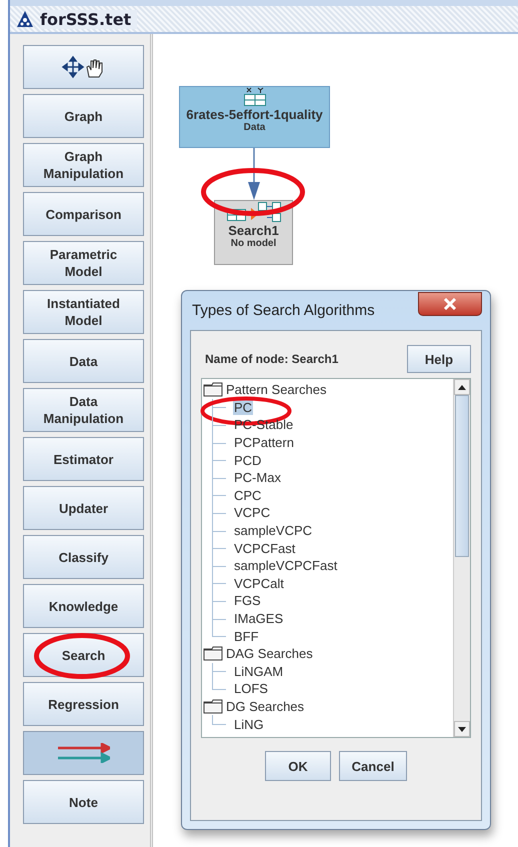  I want to click on tree-item: sampleVCPC, so click(273, 530).